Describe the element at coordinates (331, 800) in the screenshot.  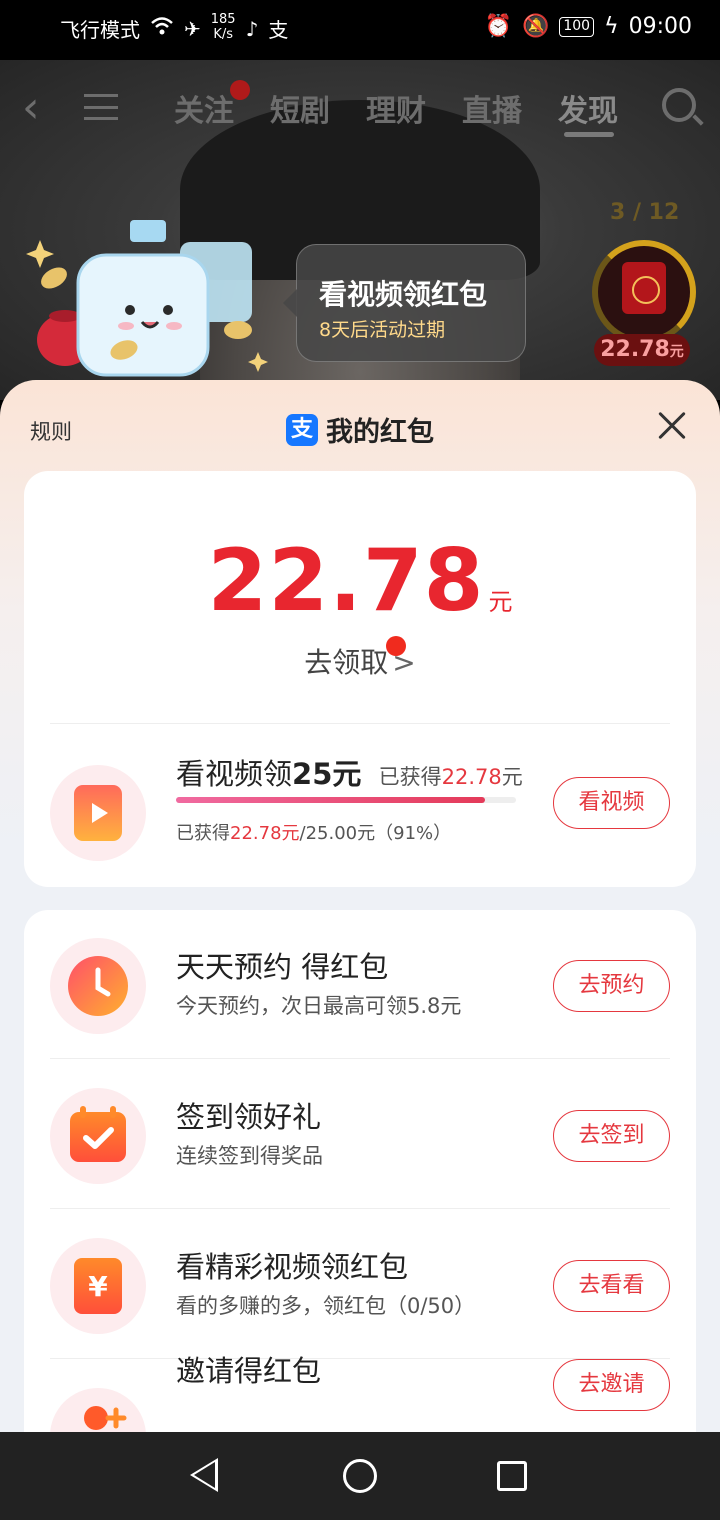
I see `progress-fill` at that location.